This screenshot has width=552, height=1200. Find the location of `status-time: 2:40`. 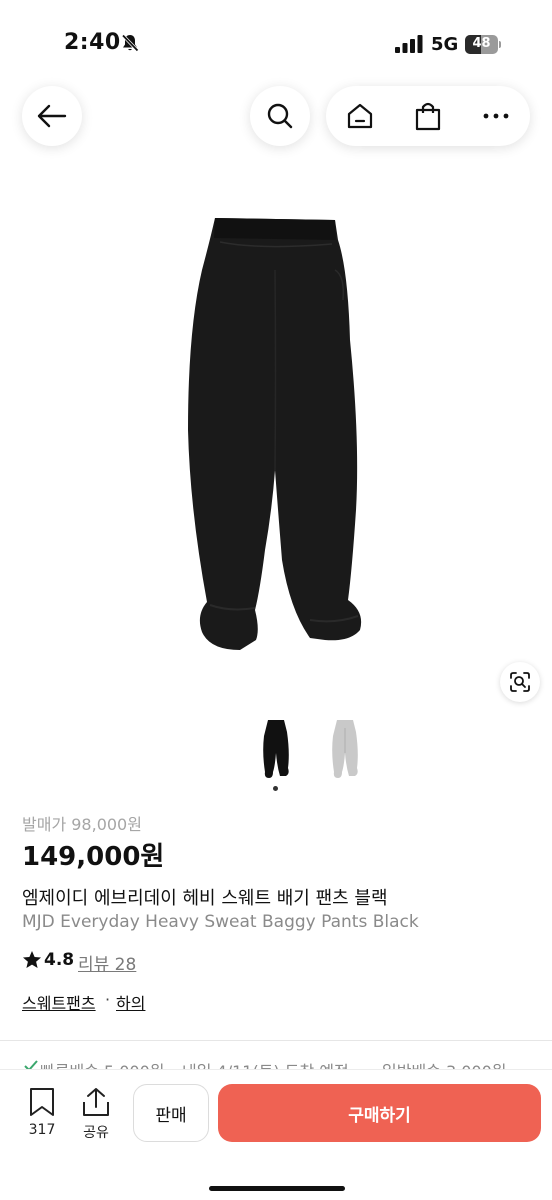

status-time: 2:40 is located at coordinates (92, 42).